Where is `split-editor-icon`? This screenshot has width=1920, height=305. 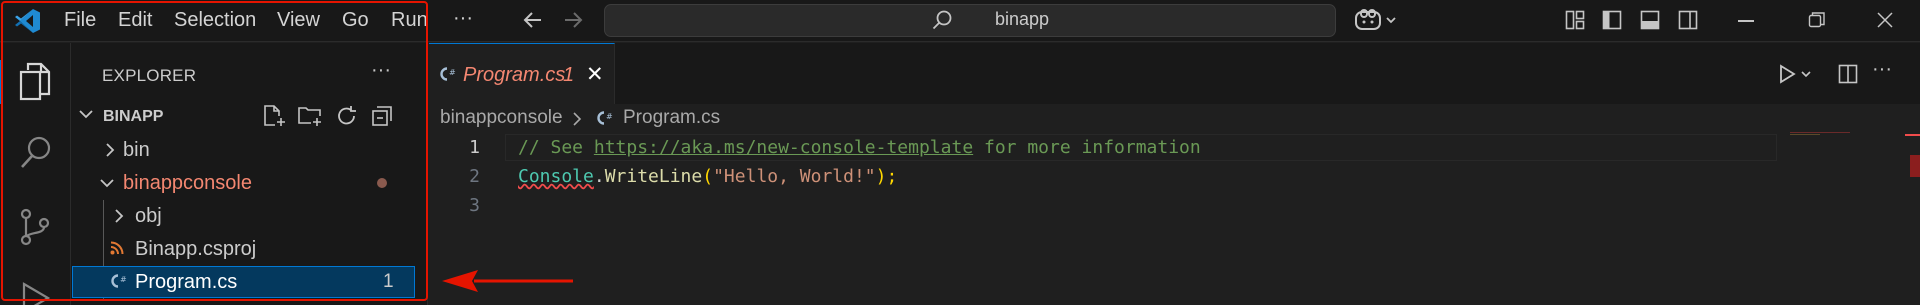
split-editor-icon is located at coordinates (1848, 76).